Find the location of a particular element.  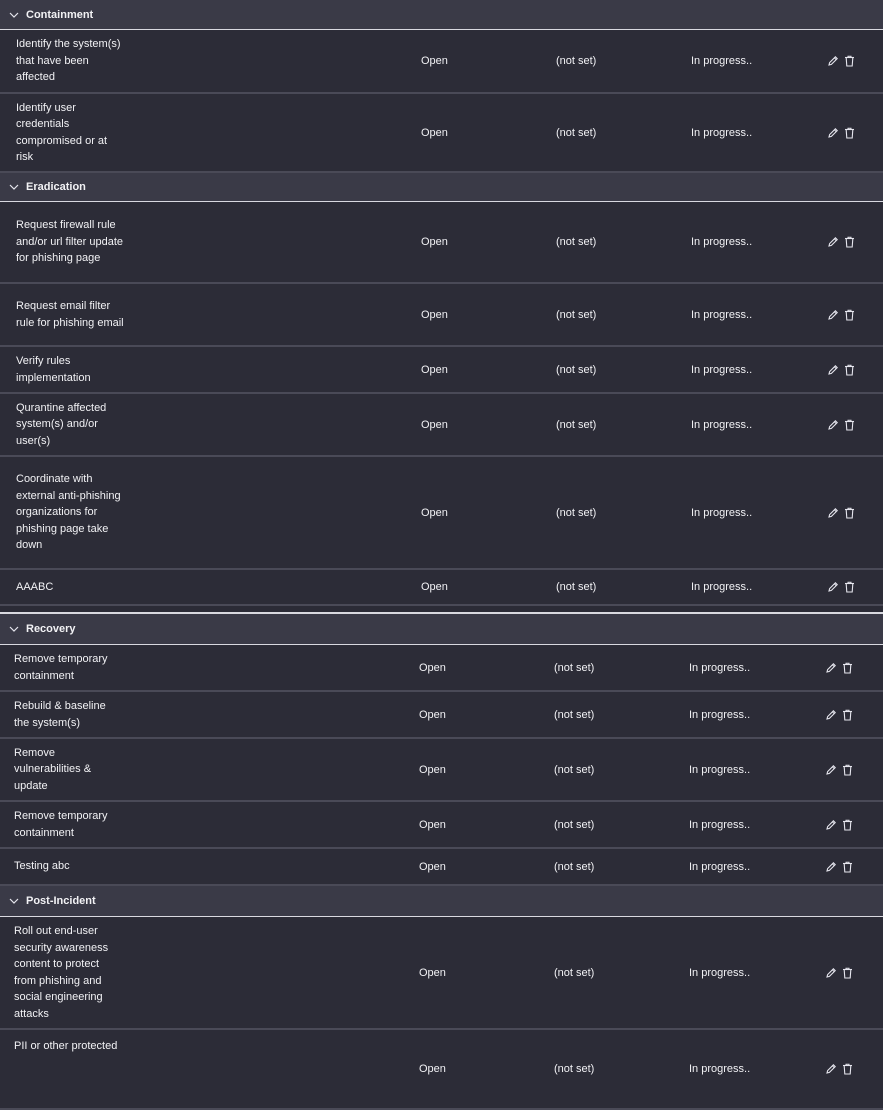

section-header: Post-Incident is located at coordinates (441, 901).